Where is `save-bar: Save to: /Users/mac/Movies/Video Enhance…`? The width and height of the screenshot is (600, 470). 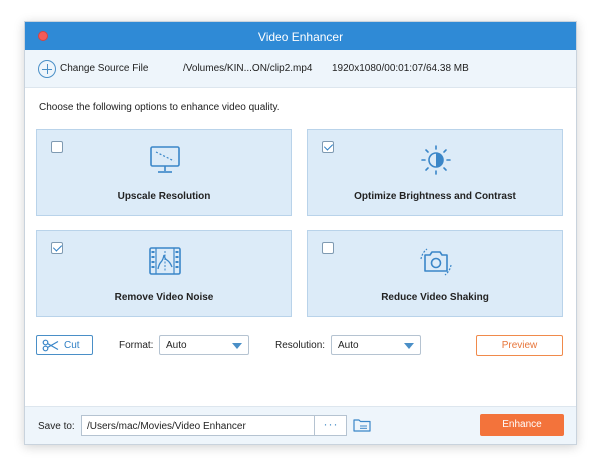
save-bar: Save to: /Users/mac/Movies/Video Enhance… is located at coordinates (300, 425).